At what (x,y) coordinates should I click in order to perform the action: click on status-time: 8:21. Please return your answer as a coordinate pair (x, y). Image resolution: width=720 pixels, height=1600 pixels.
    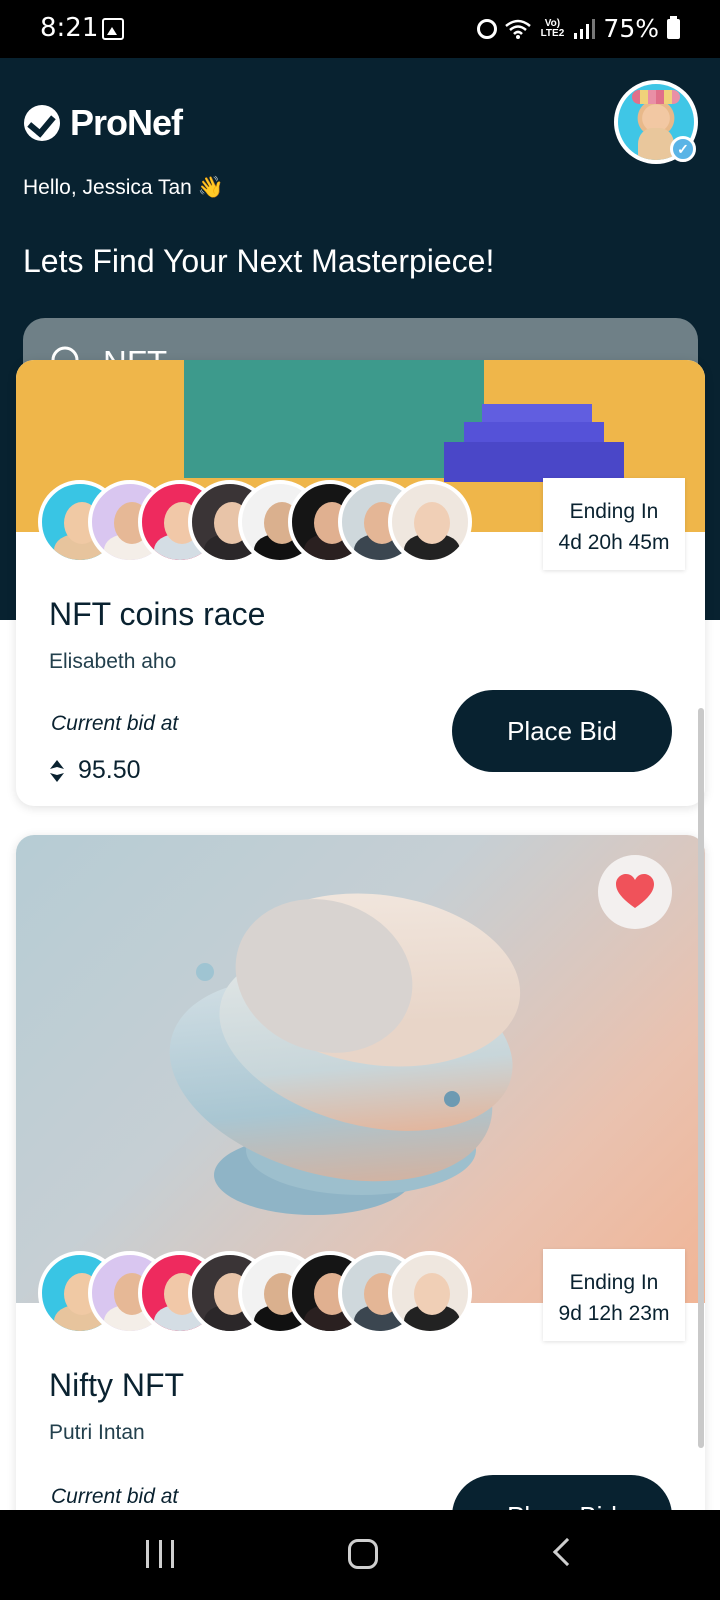
    Looking at the image, I should click on (69, 28).